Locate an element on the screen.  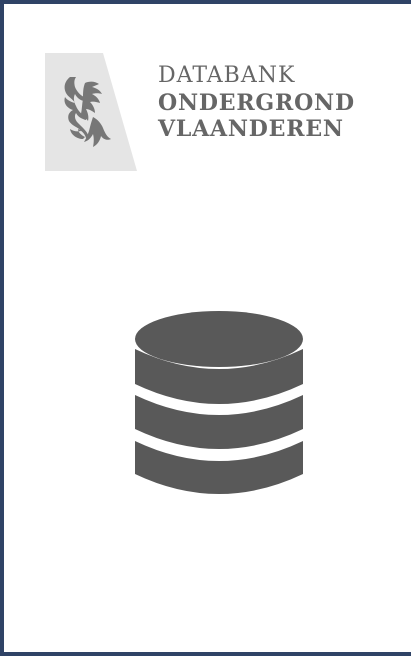
logo-line-ondergrond: ONDERGROND is located at coordinates (256, 103).